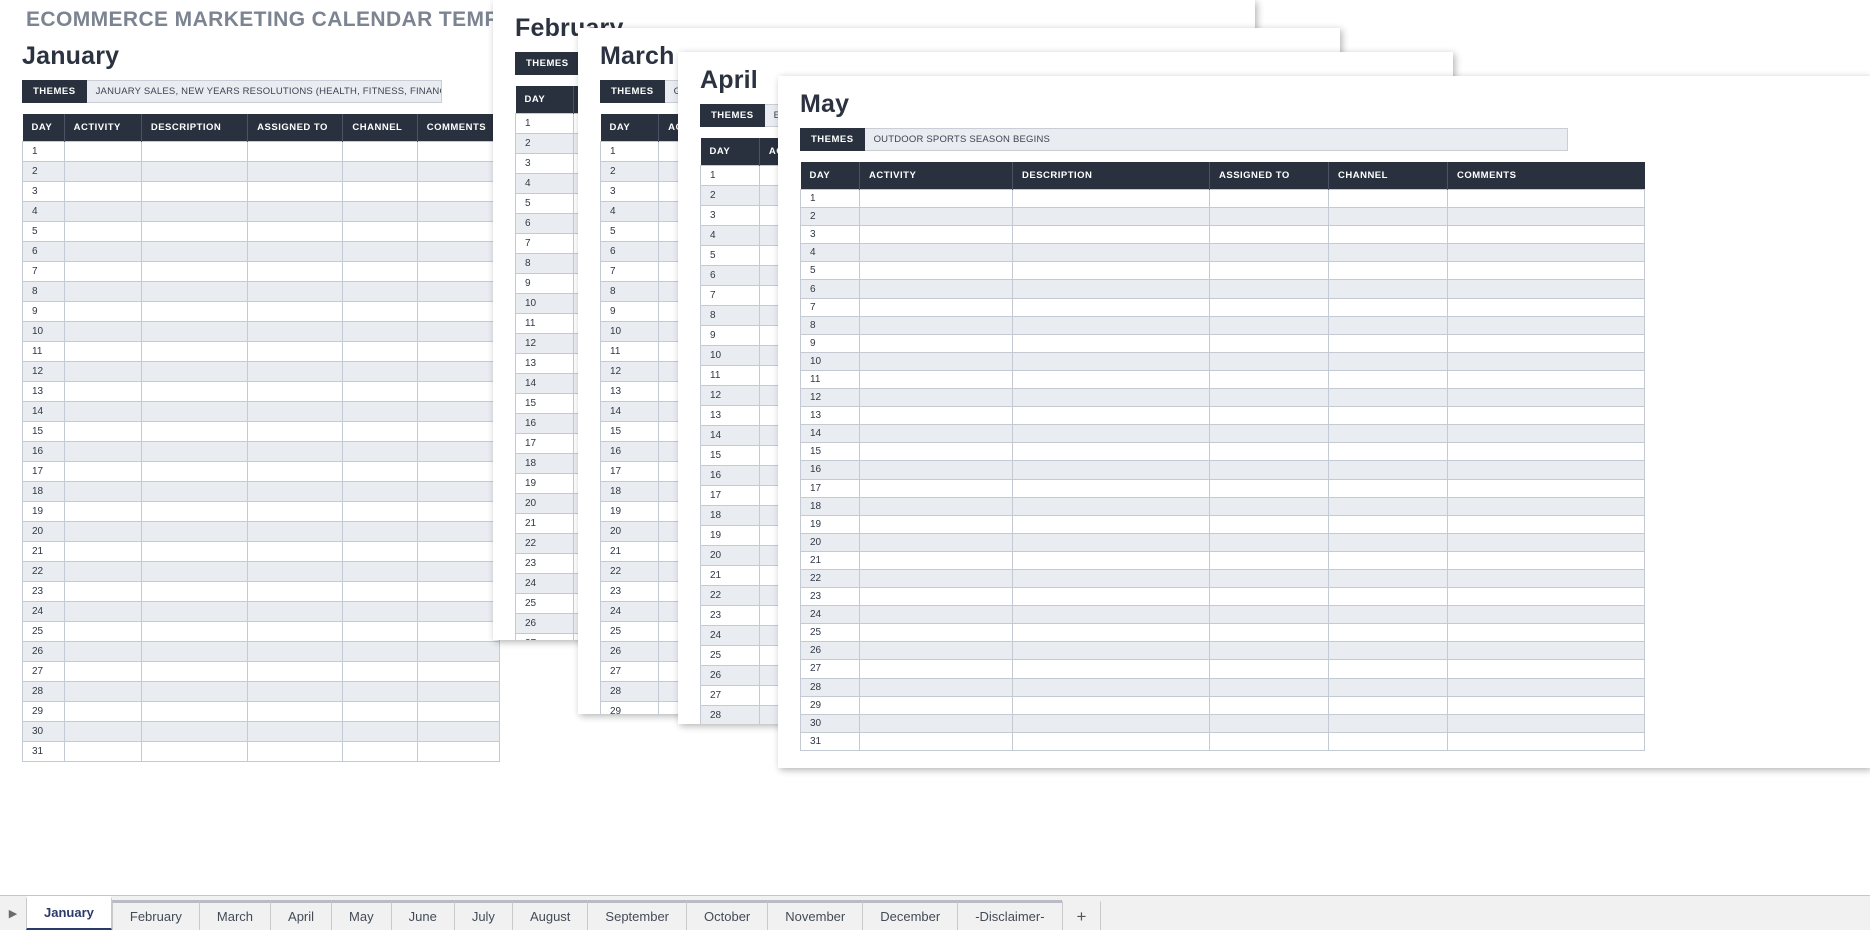  I want to click on day-cell: 29, so click(43, 711).